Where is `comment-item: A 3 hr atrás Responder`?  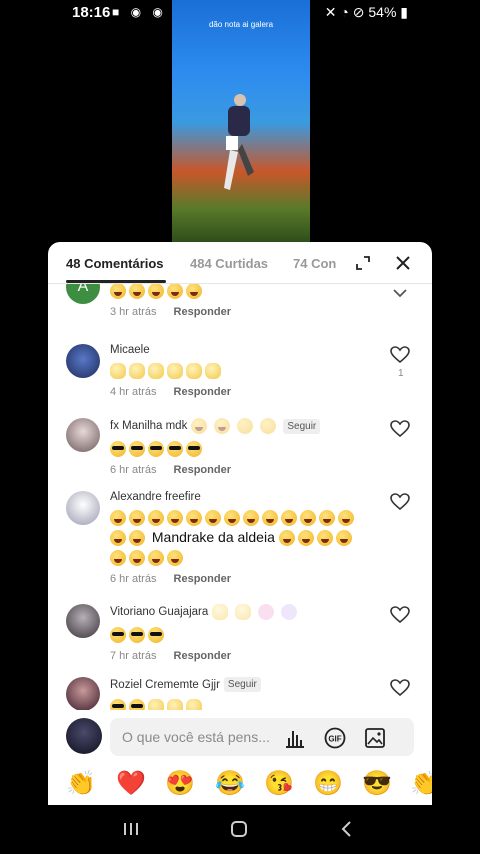
comment-item: A 3 hr atrás Responder is located at coordinates (240, 305).